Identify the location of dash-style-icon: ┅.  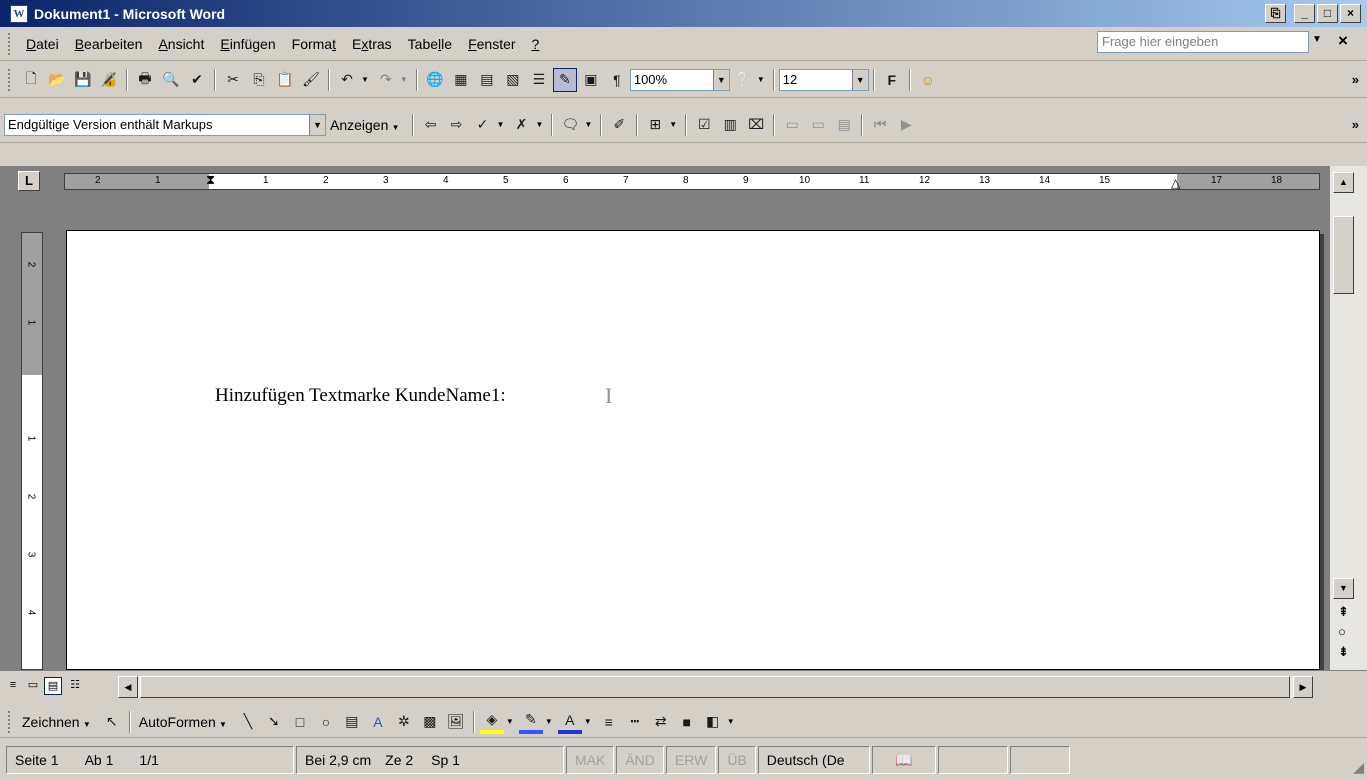
(635, 722).